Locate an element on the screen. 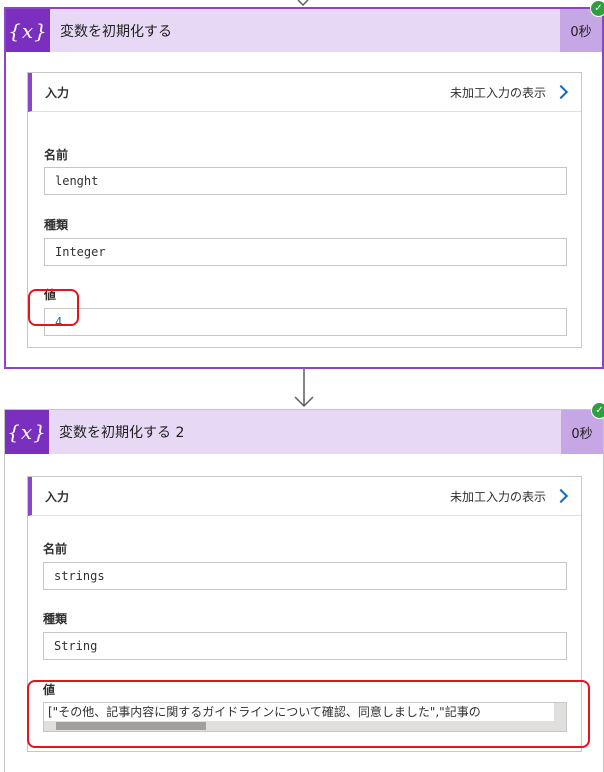 This screenshot has height=772, width=604. type-field: Integer is located at coordinates (305, 252).